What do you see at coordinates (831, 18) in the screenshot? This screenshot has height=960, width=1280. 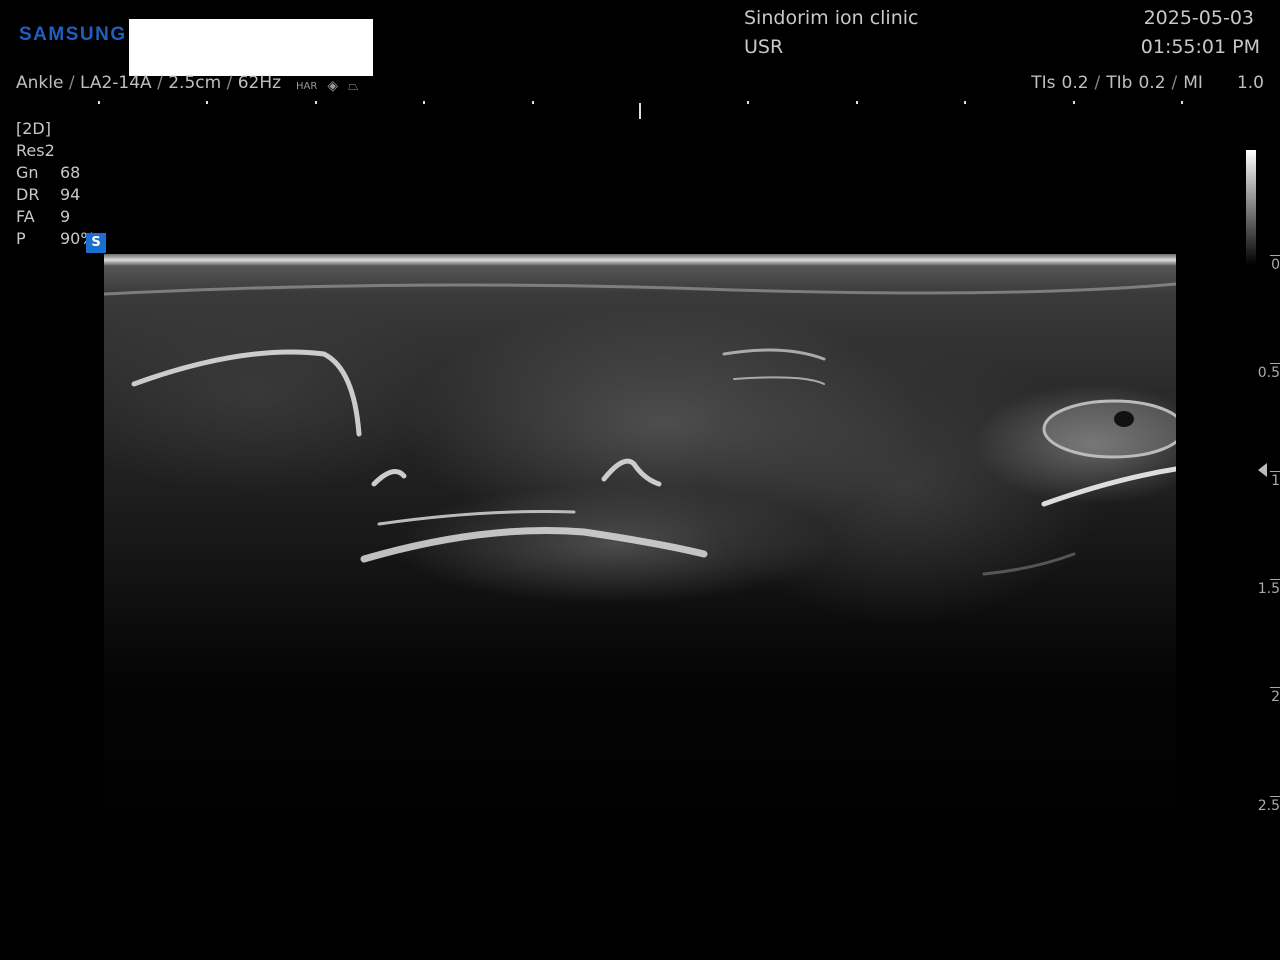 I see `clinic-name: Sindorim ion clinic` at bounding box center [831, 18].